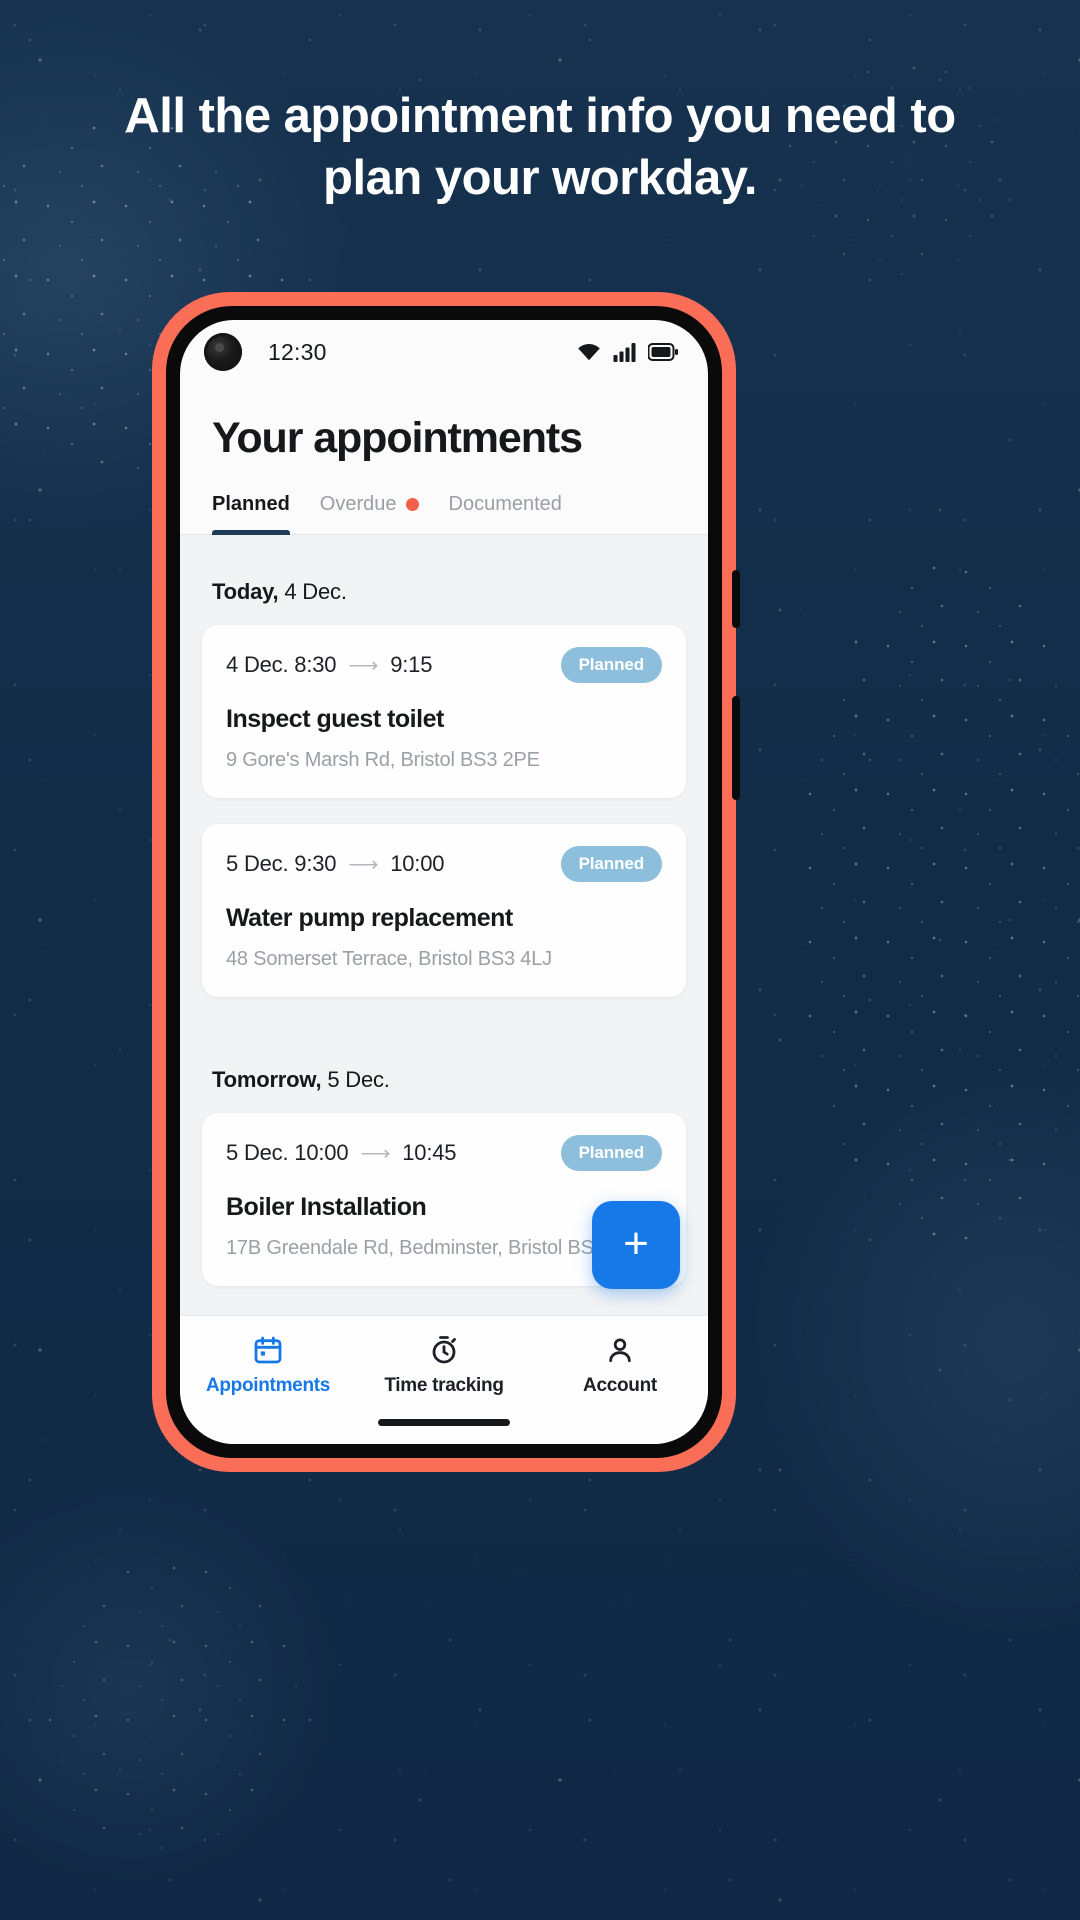 This screenshot has height=1920, width=1080. Describe the element at coordinates (429, 1152) in the screenshot. I see `appointment-end-time: 10:45` at that location.